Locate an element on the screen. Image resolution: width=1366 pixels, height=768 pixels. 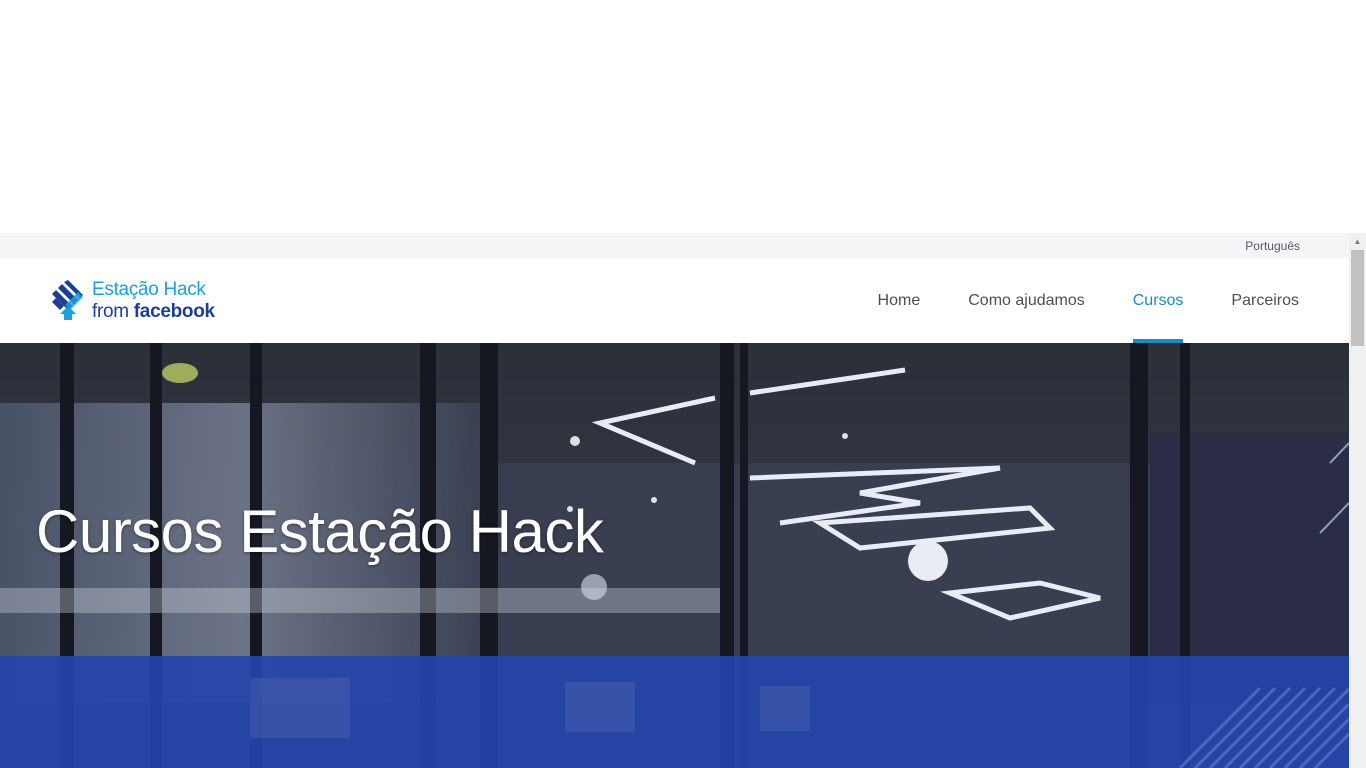
scroll-up-arrow-icon: ▲ is located at coordinates (1357, 241).